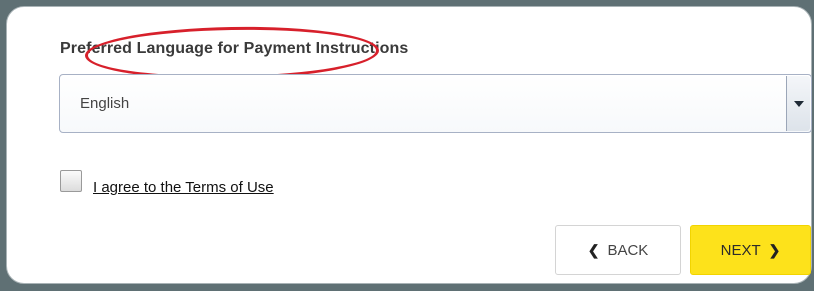 Image resolution: width=814 pixels, height=291 pixels. I want to click on terms-of-use-link: I agree to the Terms of Use, so click(183, 187).